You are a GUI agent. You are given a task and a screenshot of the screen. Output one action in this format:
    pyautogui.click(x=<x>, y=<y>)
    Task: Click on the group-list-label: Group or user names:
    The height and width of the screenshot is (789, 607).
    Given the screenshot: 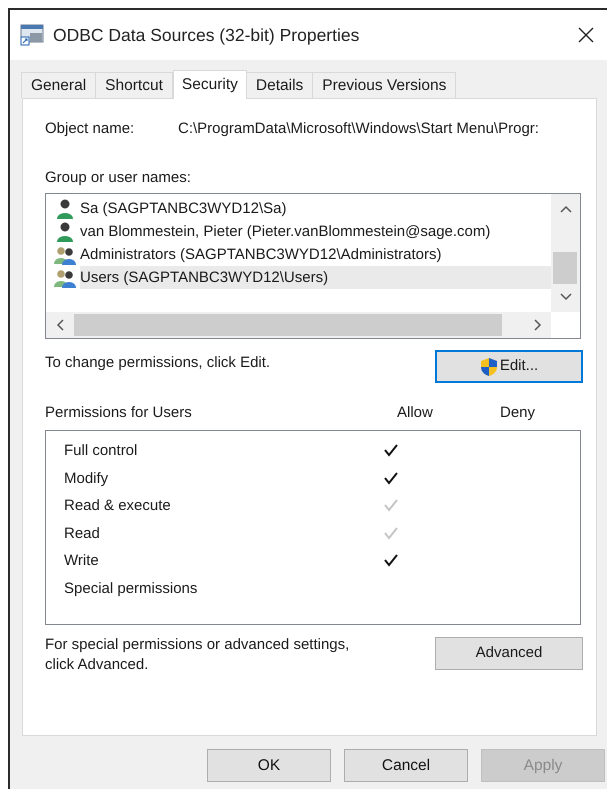 What is the action you would take?
    pyautogui.click(x=118, y=178)
    